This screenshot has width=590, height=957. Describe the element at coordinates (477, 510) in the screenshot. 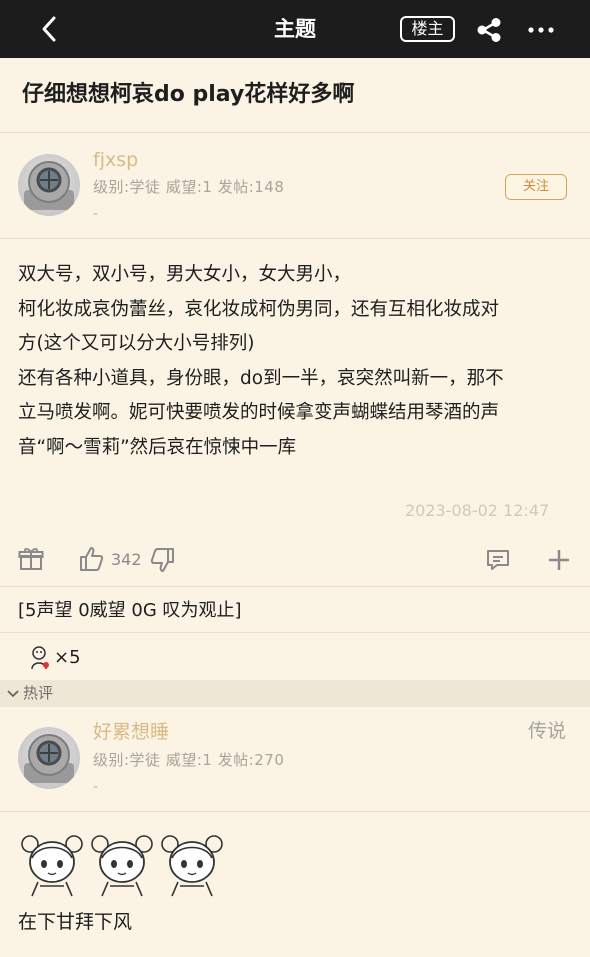

I see `post-time: 2023-08-02 12:47` at that location.